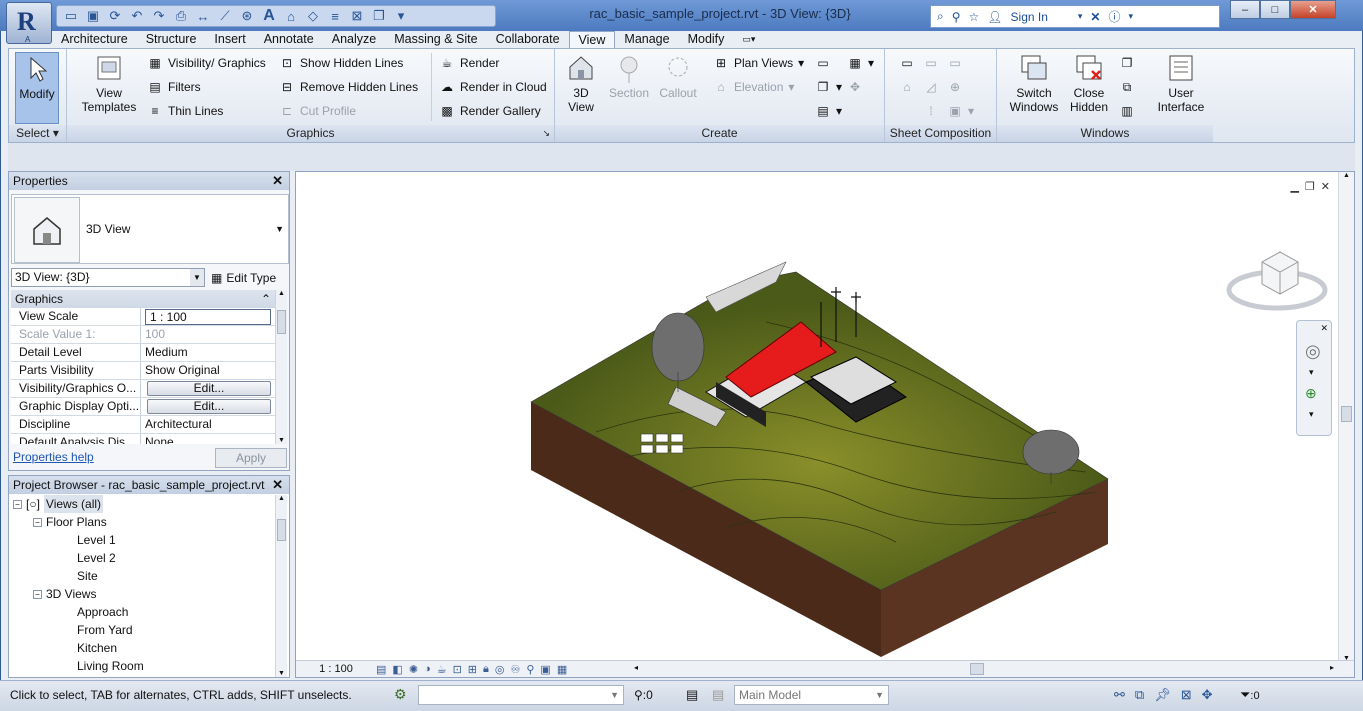 Image resolution: width=1363 pixels, height=711 pixels. What do you see at coordinates (289, 40) in the screenshot?
I see `tab-annotate: Annotate` at bounding box center [289, 40].